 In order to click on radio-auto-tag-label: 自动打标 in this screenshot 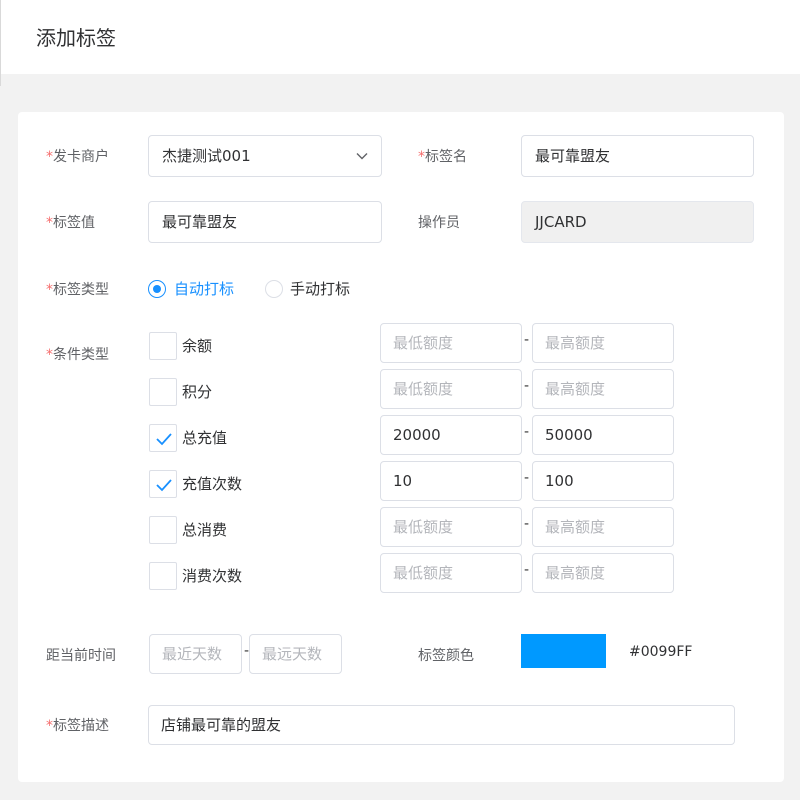, I will do `click(204, 289)`.